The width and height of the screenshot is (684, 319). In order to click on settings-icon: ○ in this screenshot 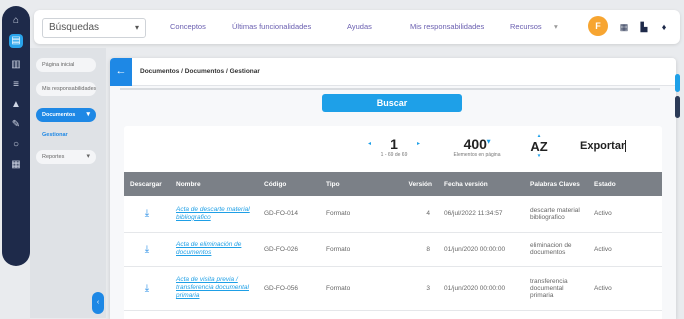, I will do `click(16, 145)`.